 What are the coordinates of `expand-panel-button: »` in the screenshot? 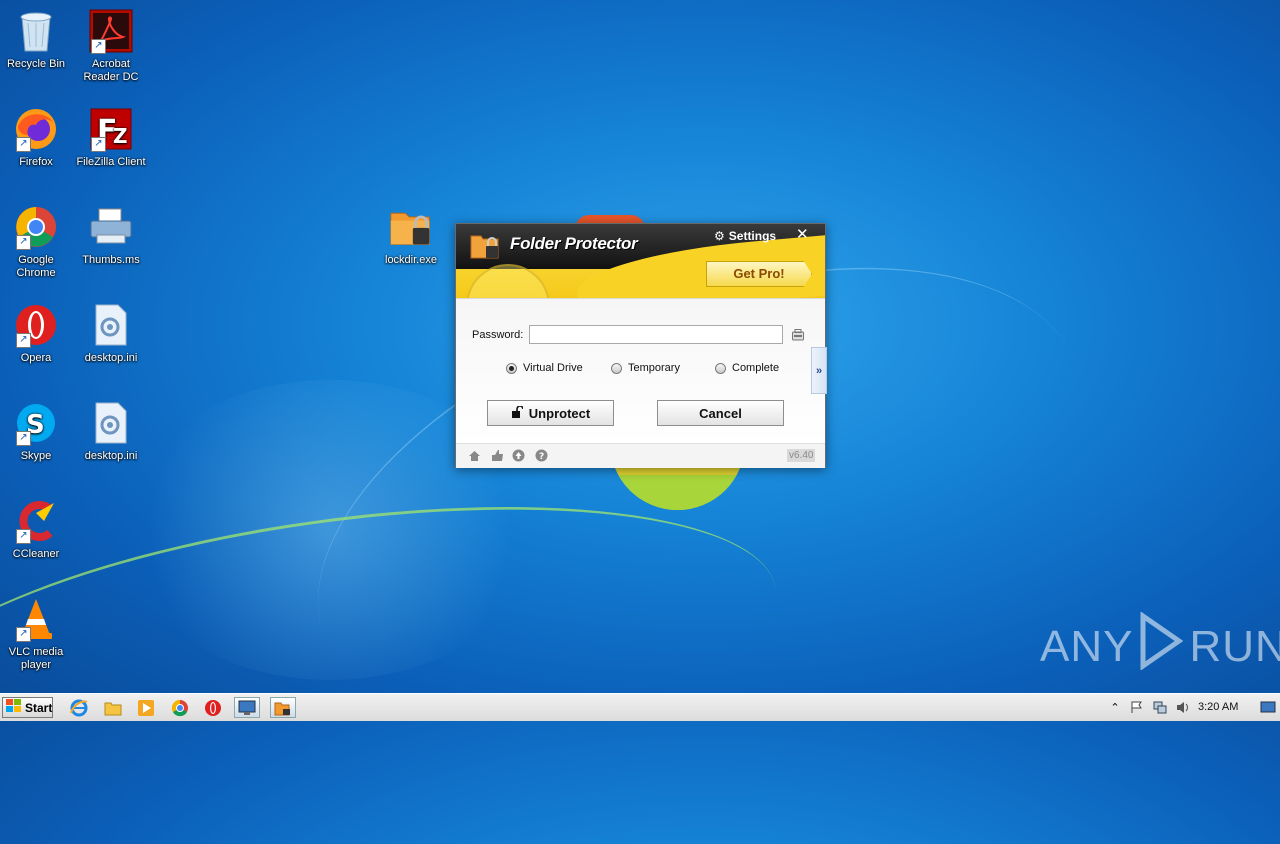 It's located at (819, 370).